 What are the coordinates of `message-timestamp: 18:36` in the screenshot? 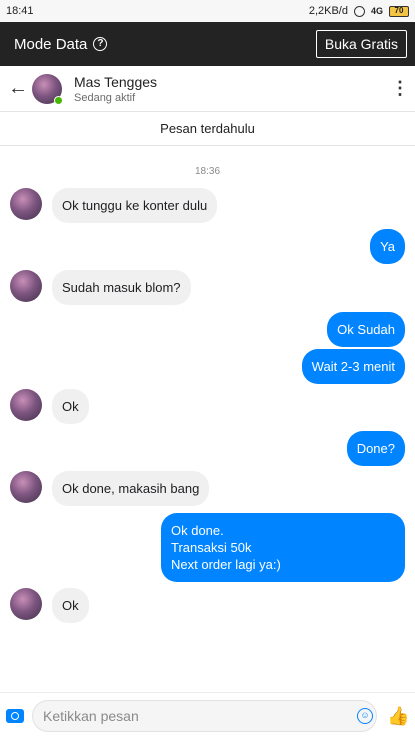 It's located at (207, 171).